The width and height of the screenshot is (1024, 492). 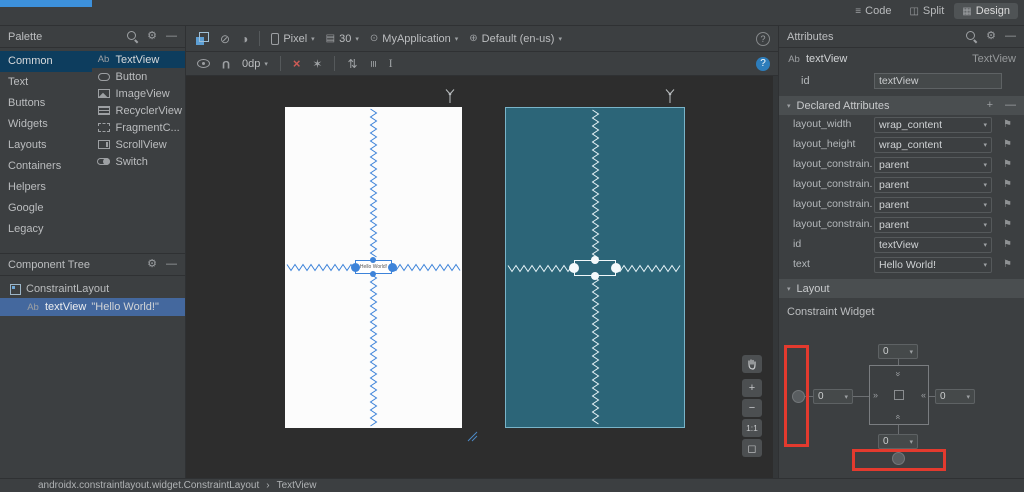 What do you see at coordinates (46, 82) in the screenshot?
I see `palette-category-text: Text` at bounding box center [46, 82].